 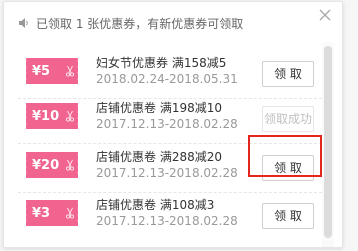 What do you see at coordinates (52, 71) in the screenshot?
I see `coupon-amount-tag: ¥5` at bounding box center [52, 71].